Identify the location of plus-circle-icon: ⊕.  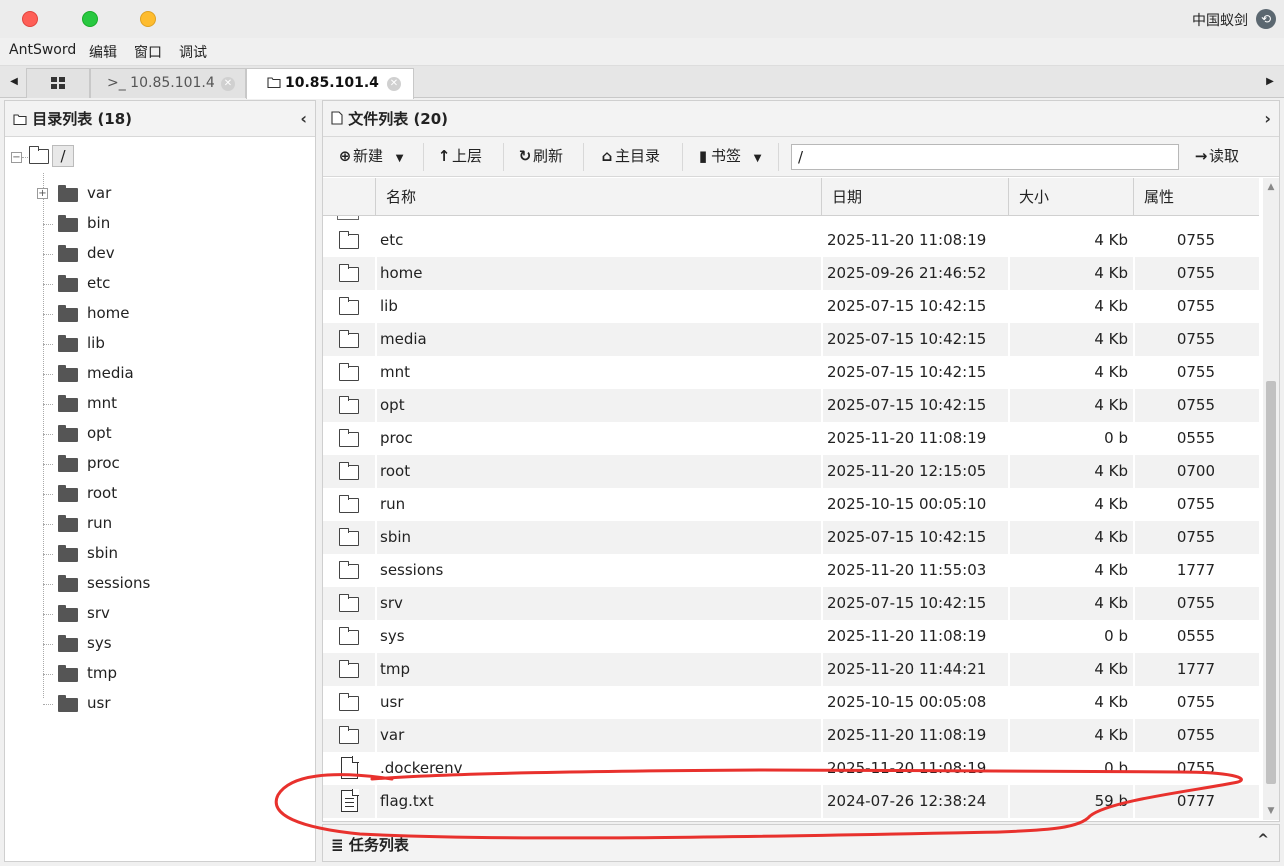
(345, 156).